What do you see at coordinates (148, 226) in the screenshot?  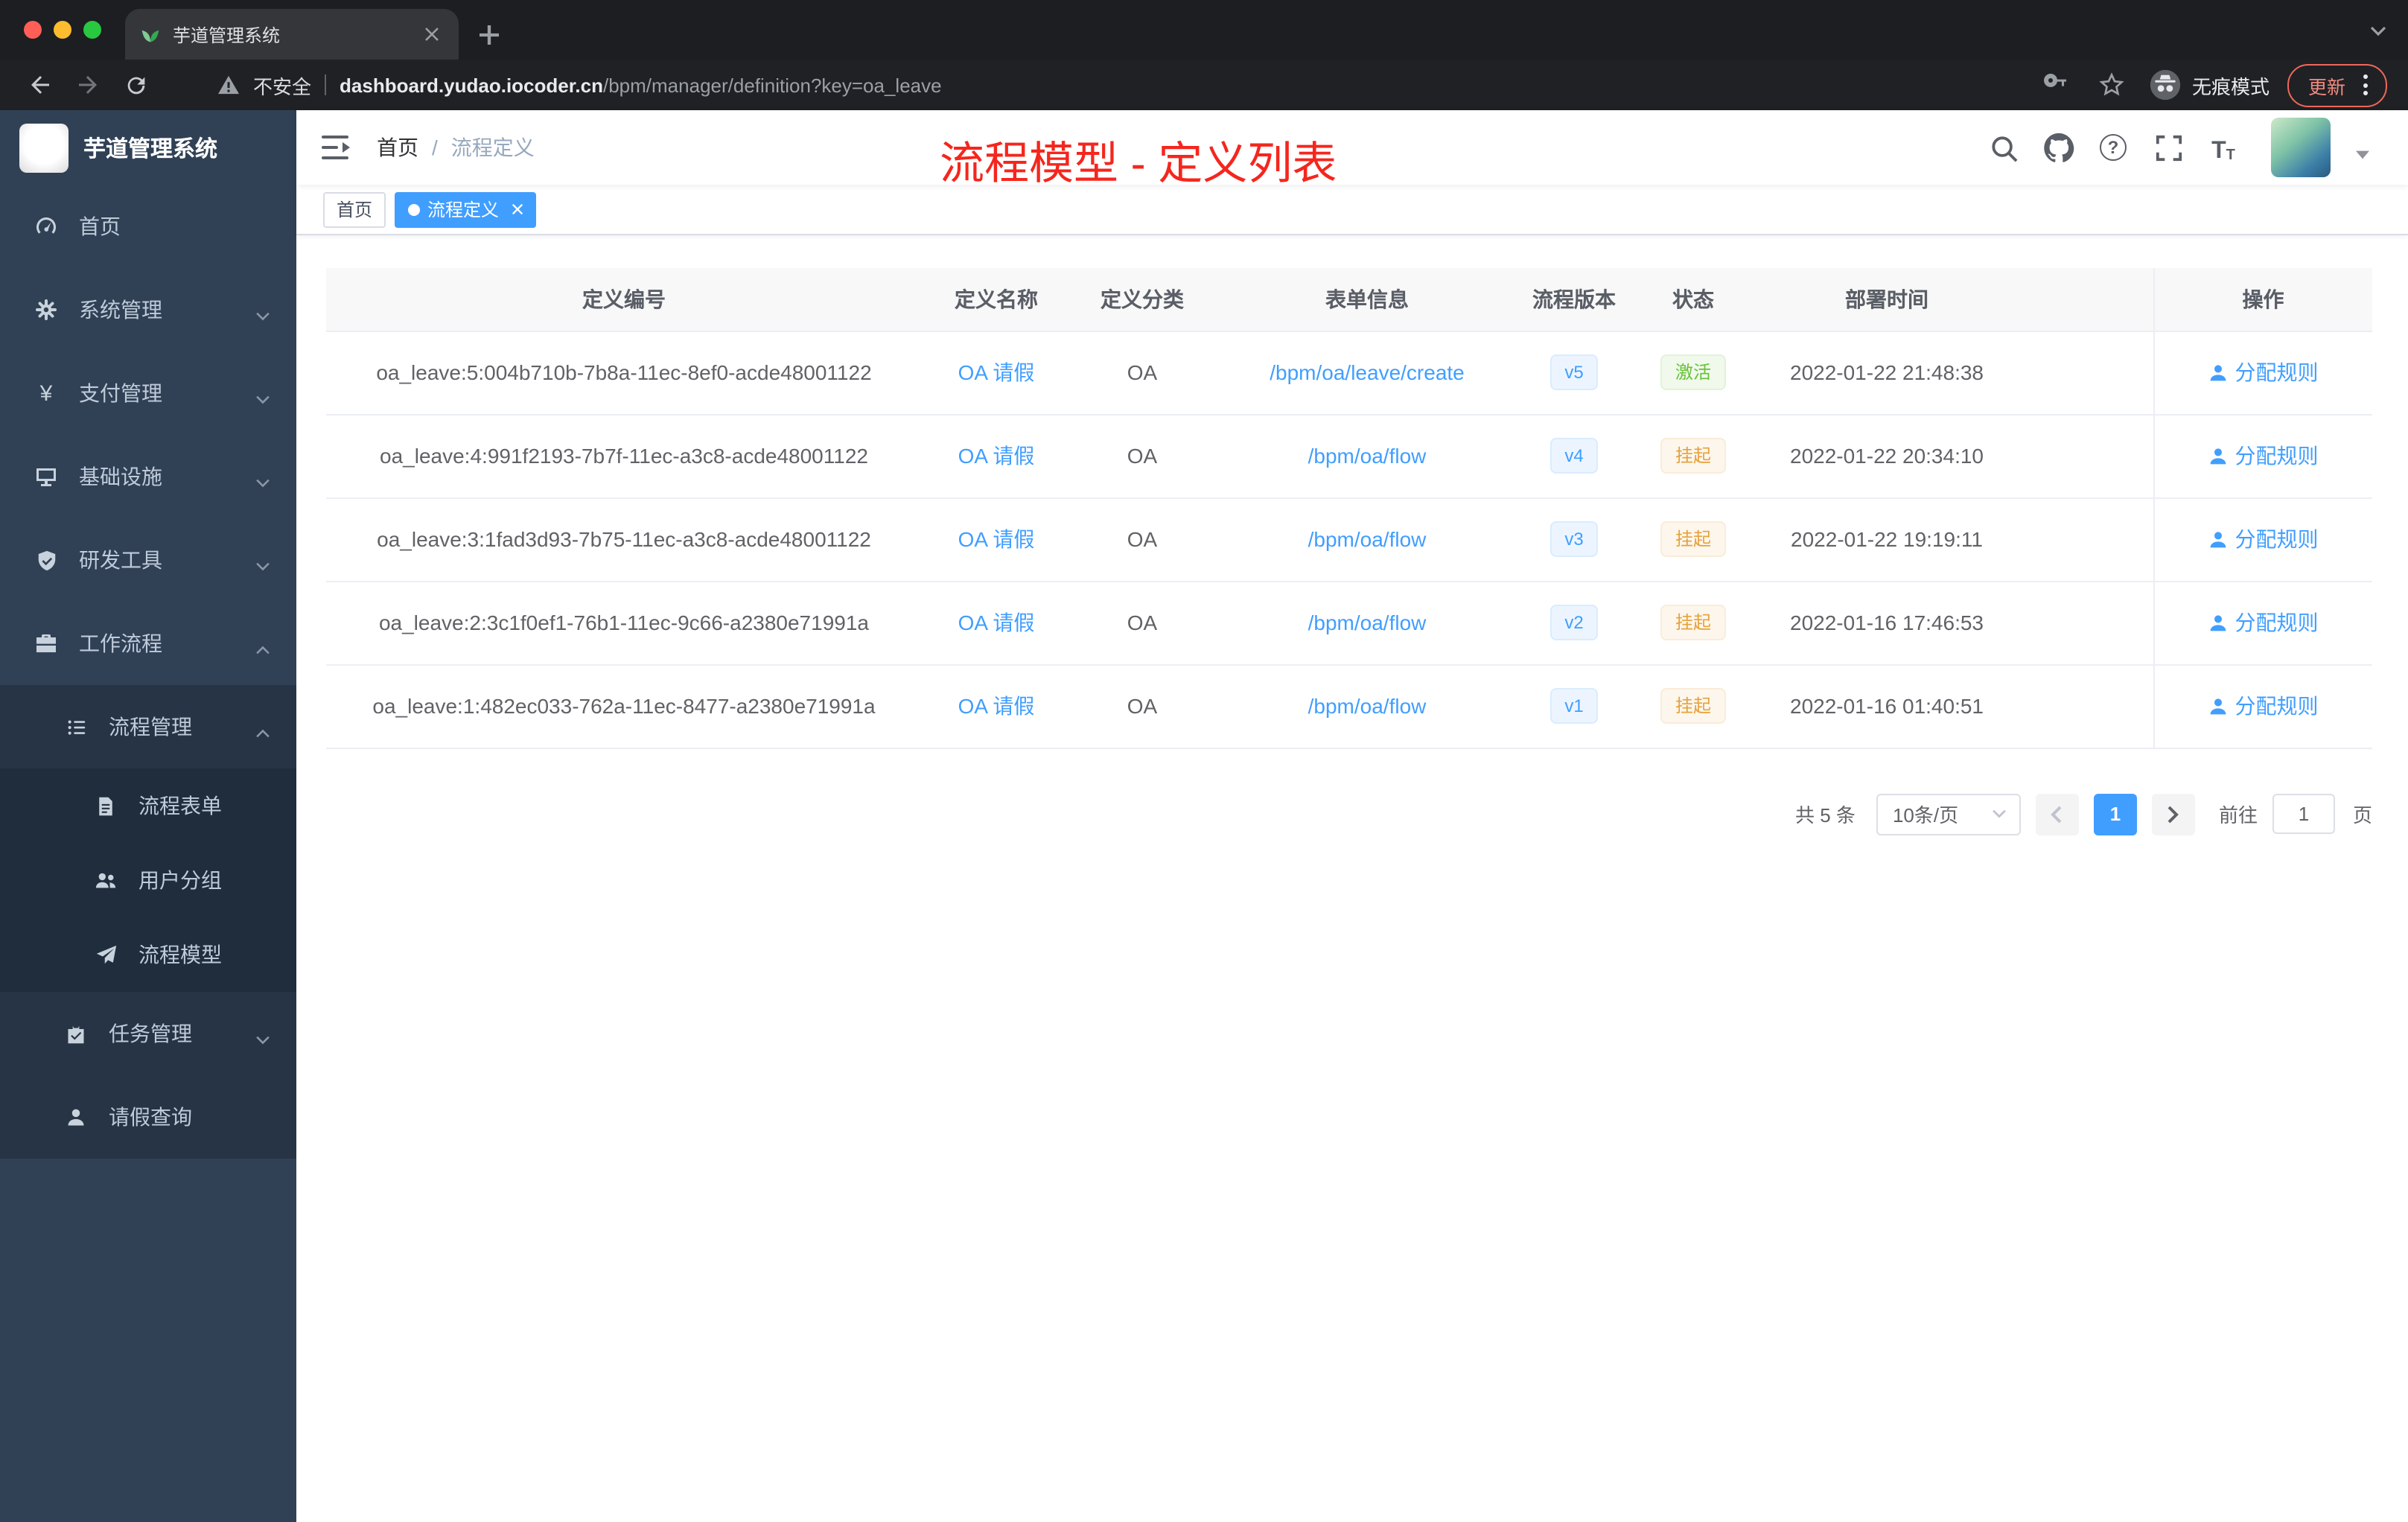 I see `sidebar-item-home: 首页` at bounding box center [148, 226].